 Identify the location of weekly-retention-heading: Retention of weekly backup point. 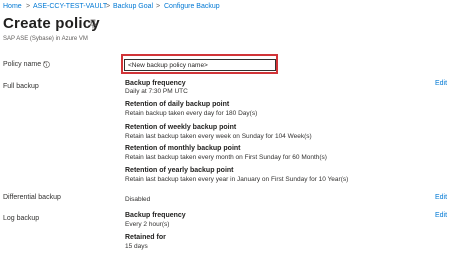
(181, 127).